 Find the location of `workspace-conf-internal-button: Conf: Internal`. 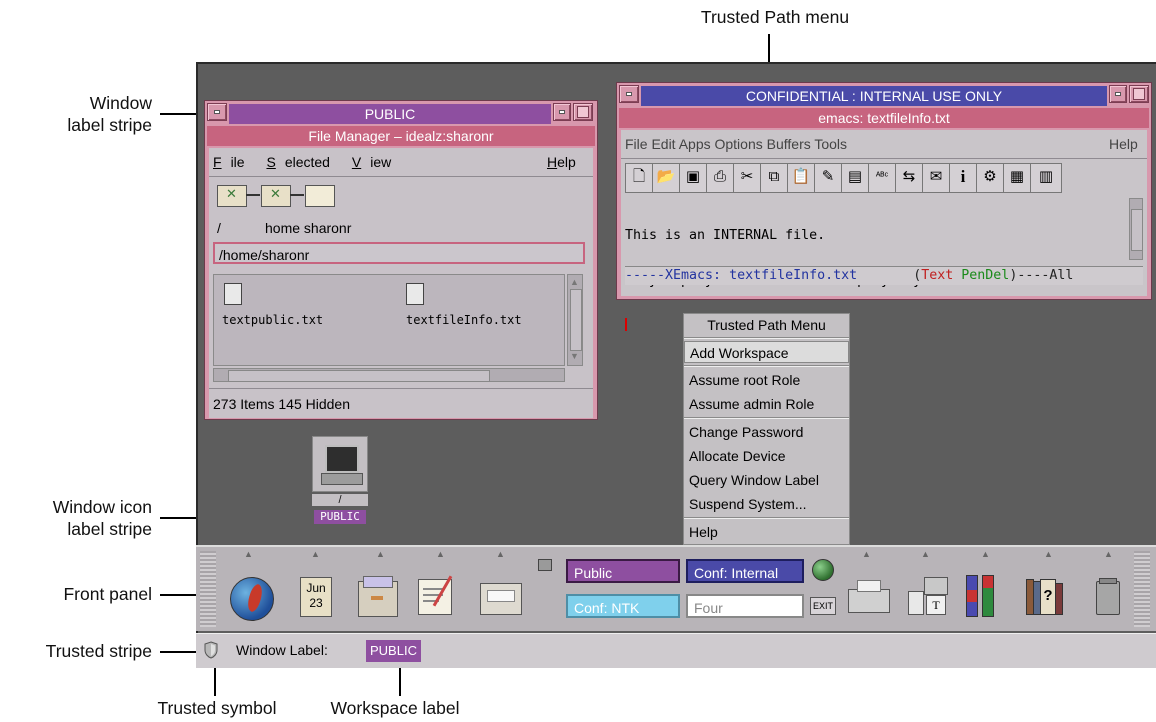

workspace-conf-internal-button: Conf: Internal is located at coordinates (745, 571).